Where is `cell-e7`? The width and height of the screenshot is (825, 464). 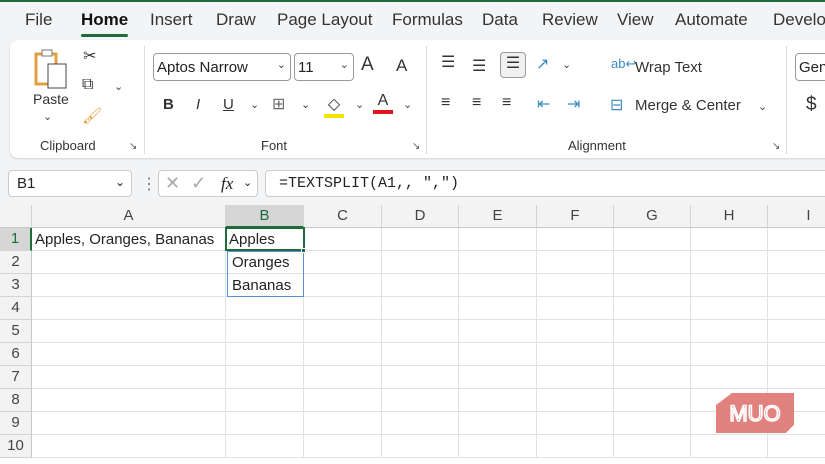 cell-e7 is located at coordinates (498, 377).